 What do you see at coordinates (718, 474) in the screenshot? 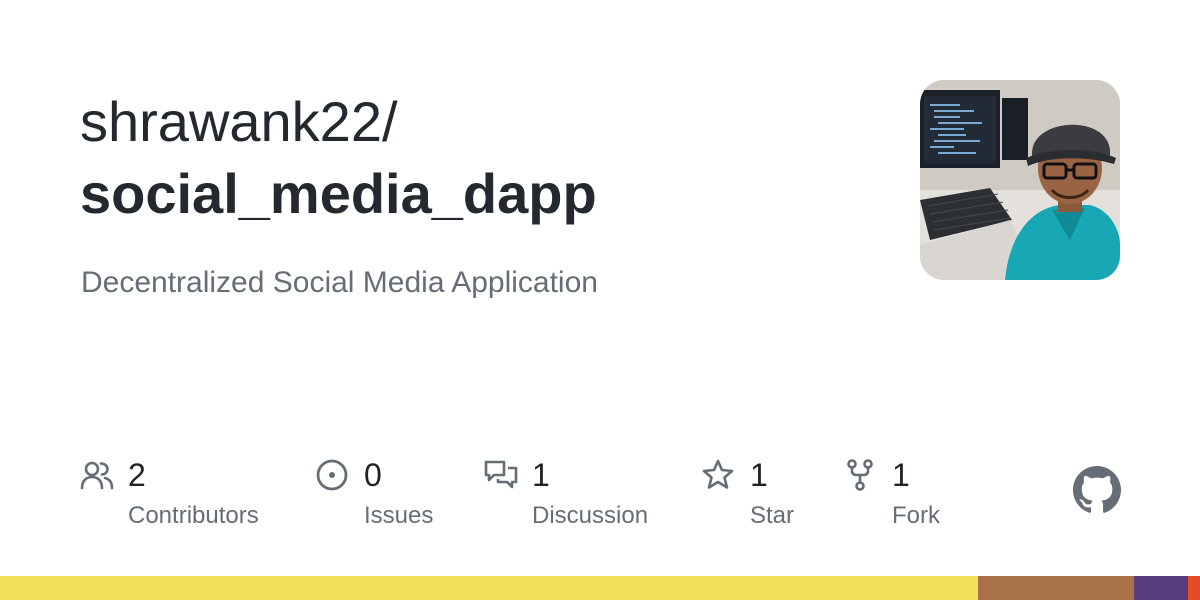
I see `star-icon` at bounding box center [718, 474].